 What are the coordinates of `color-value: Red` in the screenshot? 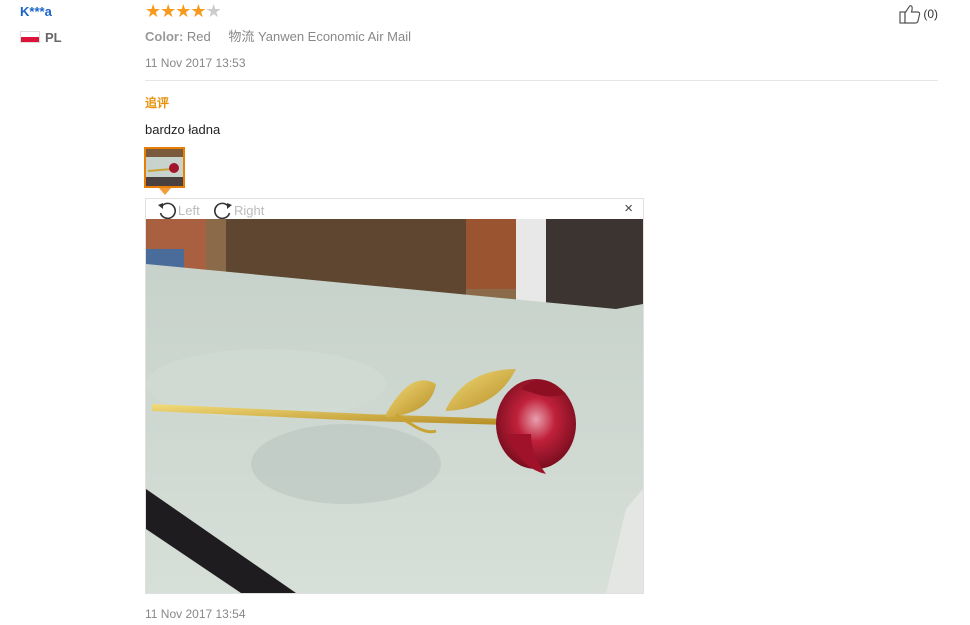 It's located at (198, 36).